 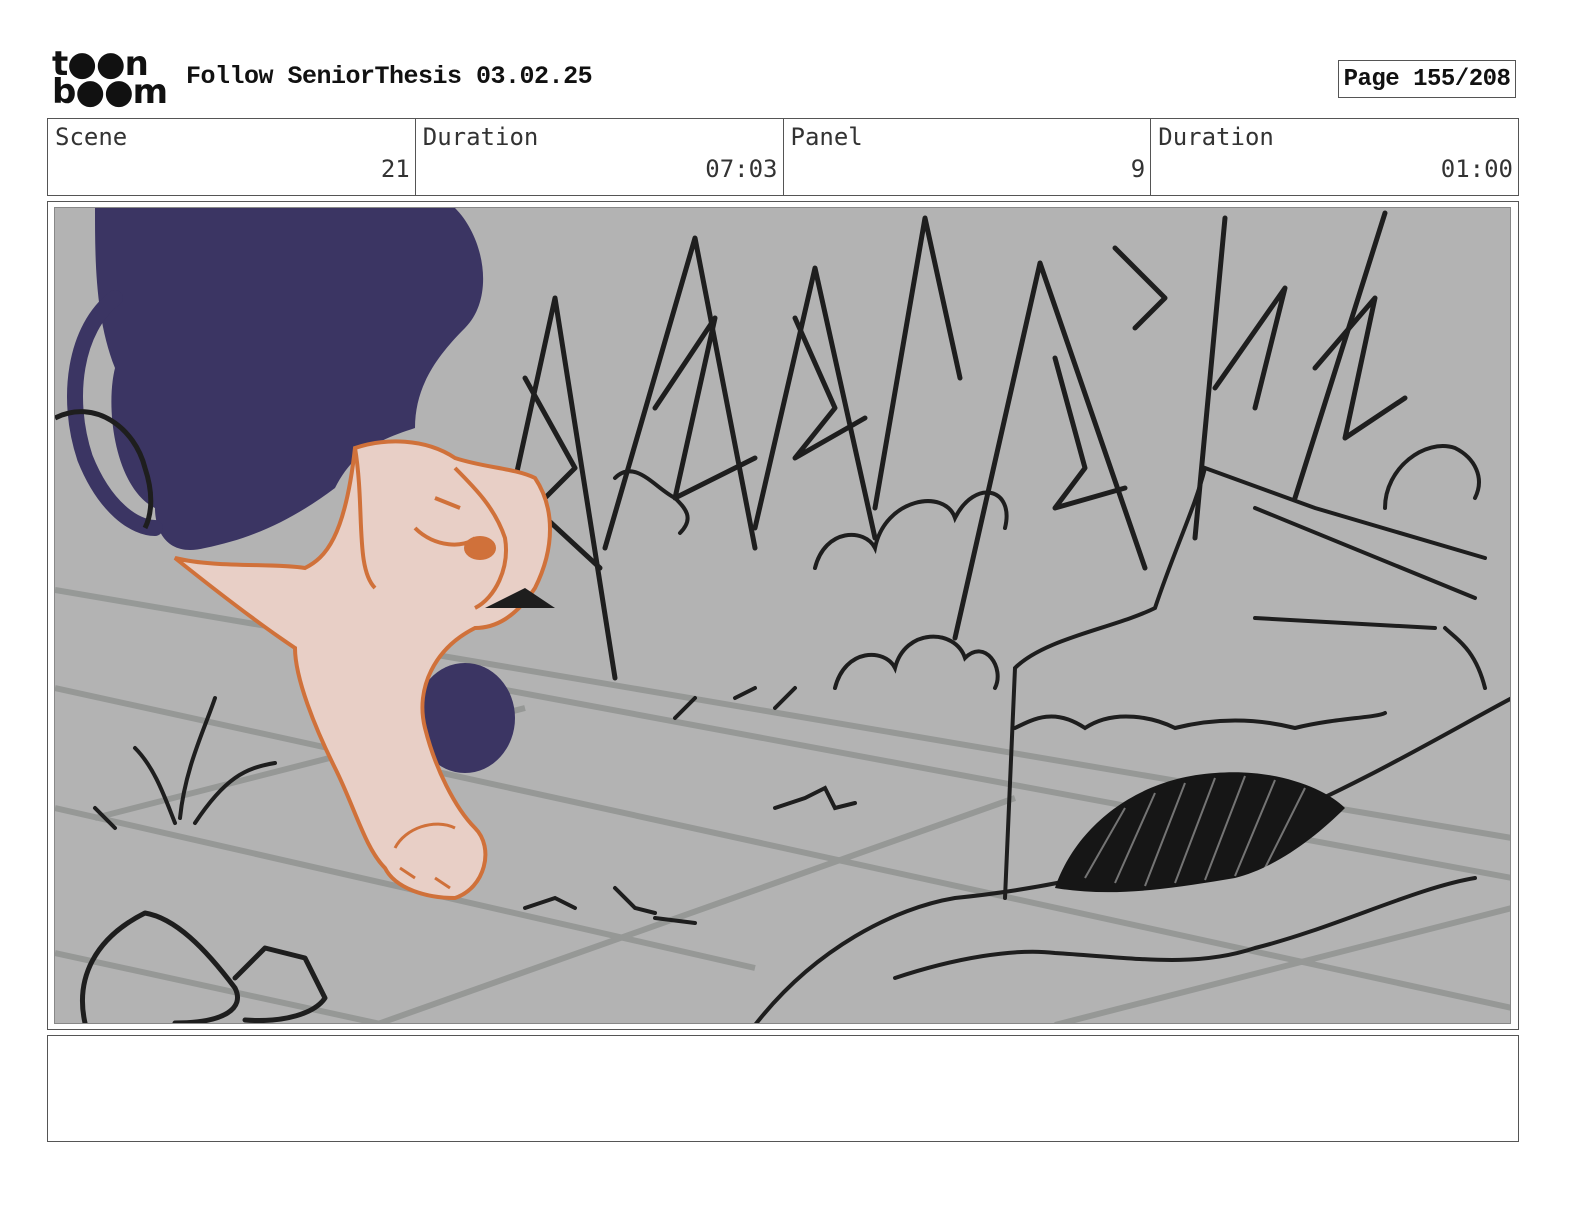 What do you see at coordinates (1200, 832) in the screenshot?
I see `cave-opening` at bounding box center [1200, 832].